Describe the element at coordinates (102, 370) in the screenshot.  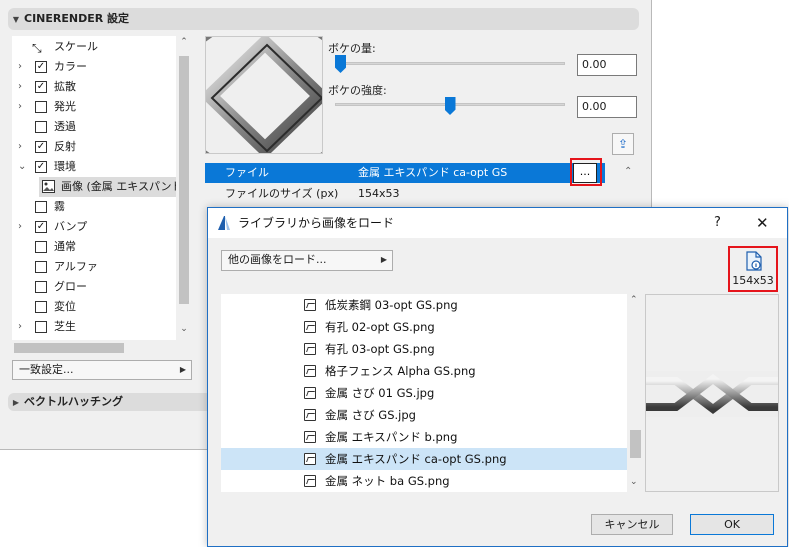
I see `preset-dropdown: 一致設定... ▶` at that location.